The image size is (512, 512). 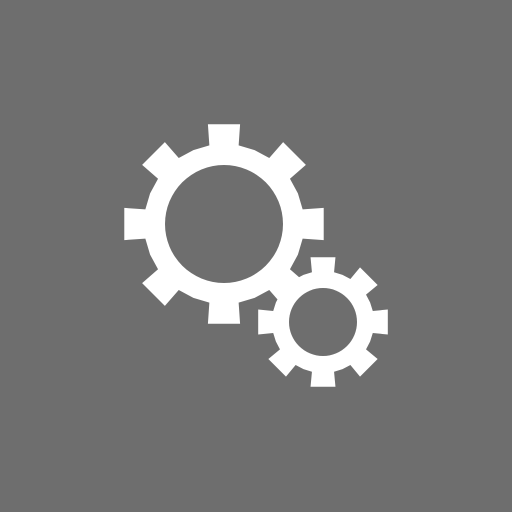 What do you see at coordinates (224, 224) in the screenshot?
I see `large-gear-hole` at bounding box center [224, 224].